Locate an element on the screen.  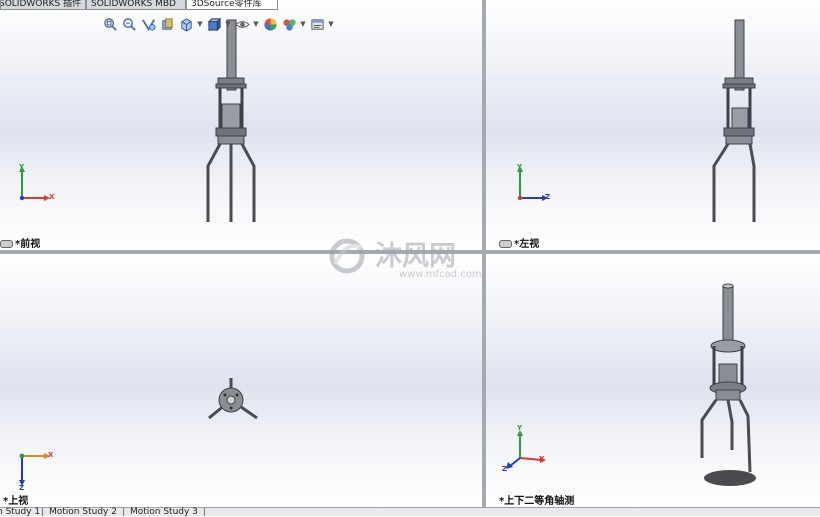
part-model-isometric is located at coordinates (728, 384).